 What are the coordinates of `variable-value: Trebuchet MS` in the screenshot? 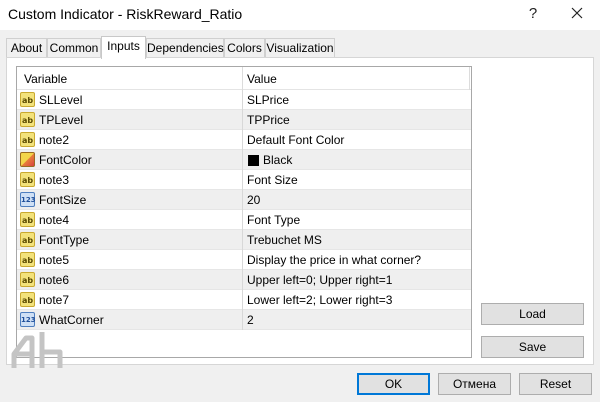 It's located at (284, 240).